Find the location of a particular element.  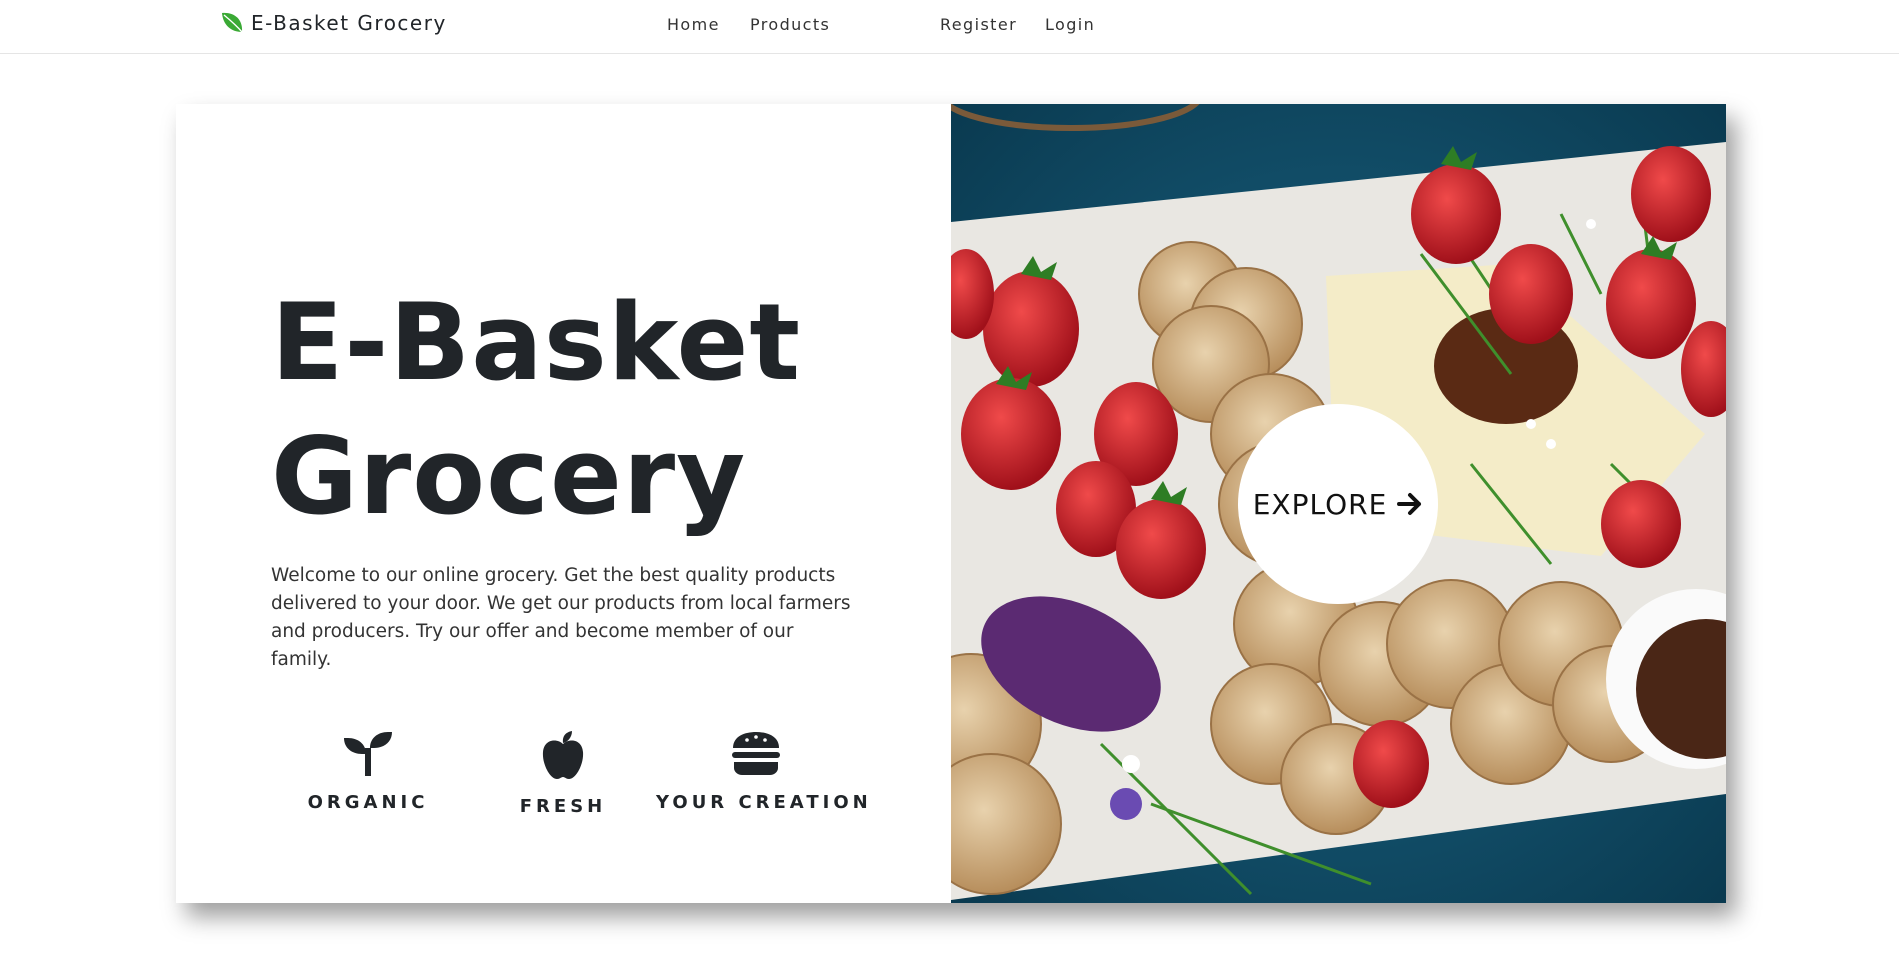

feature-your-creation: YOUR CREATION is located at coordinates (764, 771).